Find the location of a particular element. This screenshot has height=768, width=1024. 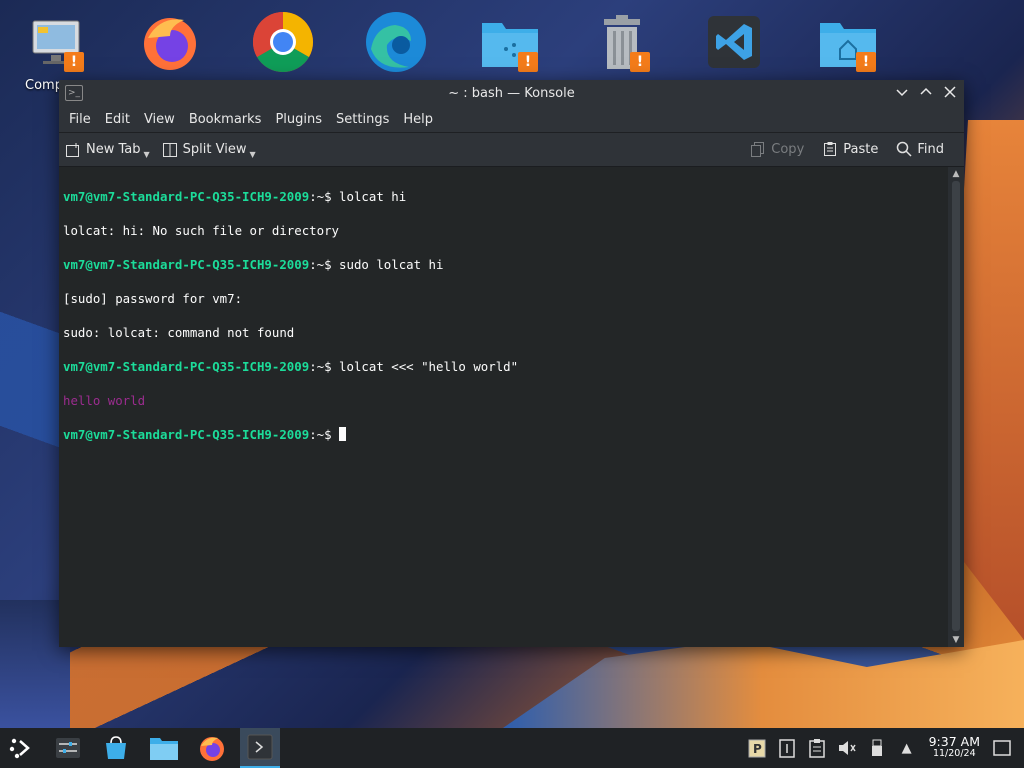

store-bag-icon is located at coordinates (116, 747).